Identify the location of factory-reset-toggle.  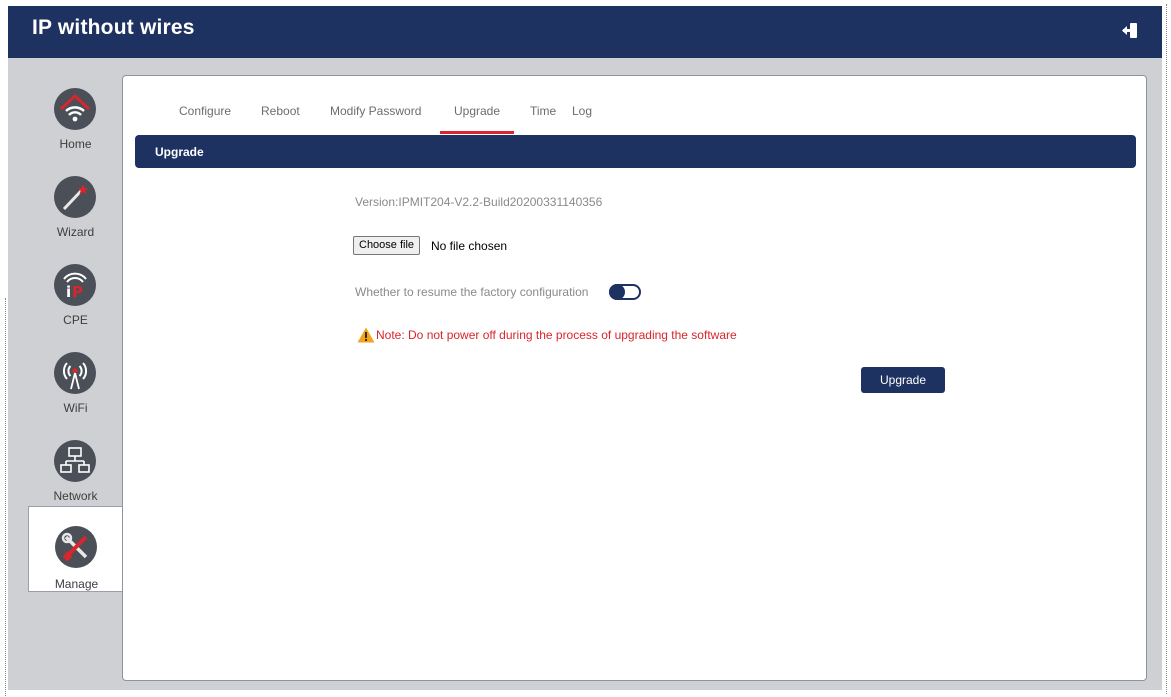
(625, 292).